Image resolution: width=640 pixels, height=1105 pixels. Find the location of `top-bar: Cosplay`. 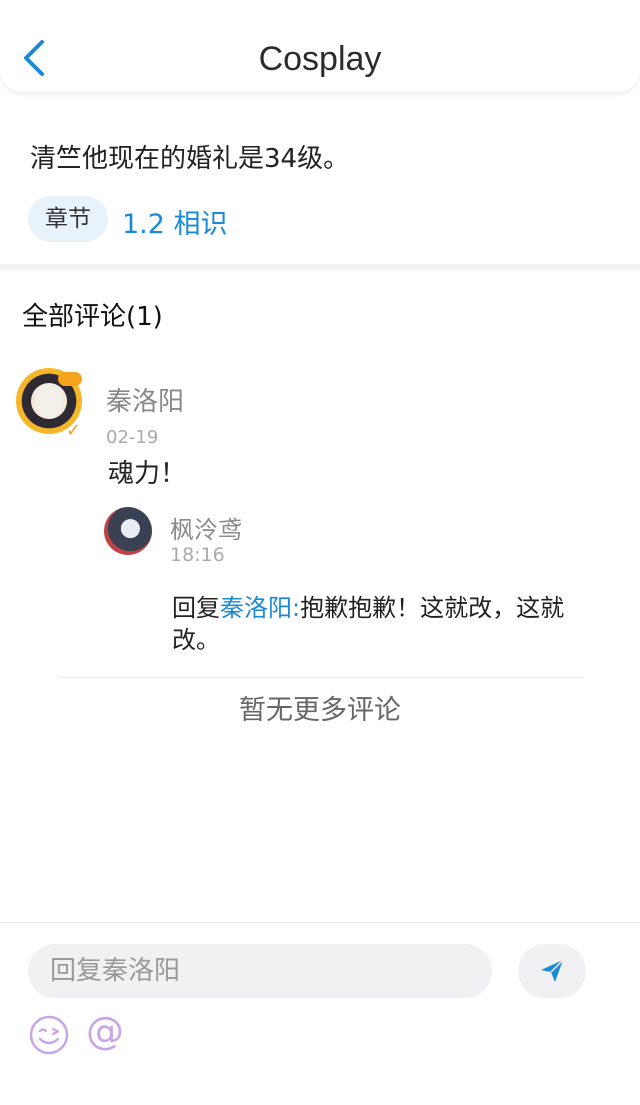

top-bar: Cosplay is located at coordinates (320, 46).